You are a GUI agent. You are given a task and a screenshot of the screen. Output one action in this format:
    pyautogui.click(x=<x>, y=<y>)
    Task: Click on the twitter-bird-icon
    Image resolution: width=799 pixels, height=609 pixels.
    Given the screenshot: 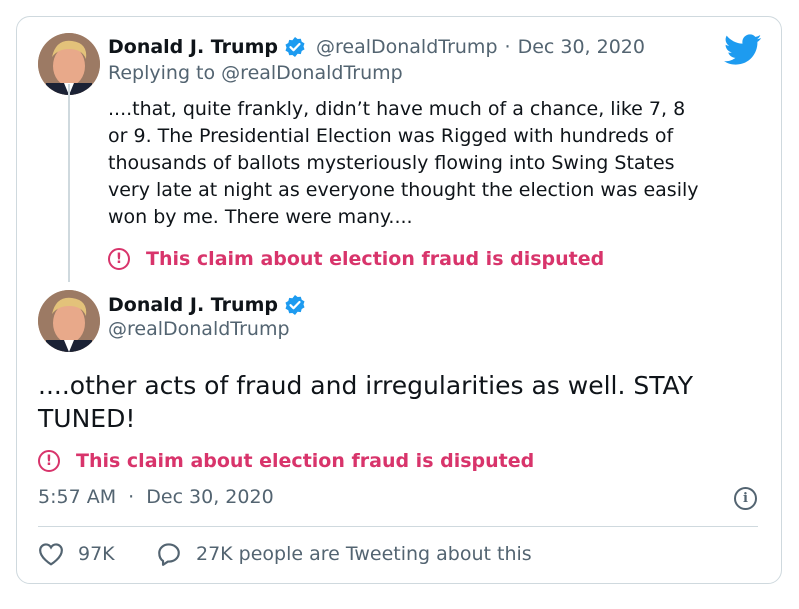 What is the action you would take?
    pyautogui.click(x=743, y=52)
    